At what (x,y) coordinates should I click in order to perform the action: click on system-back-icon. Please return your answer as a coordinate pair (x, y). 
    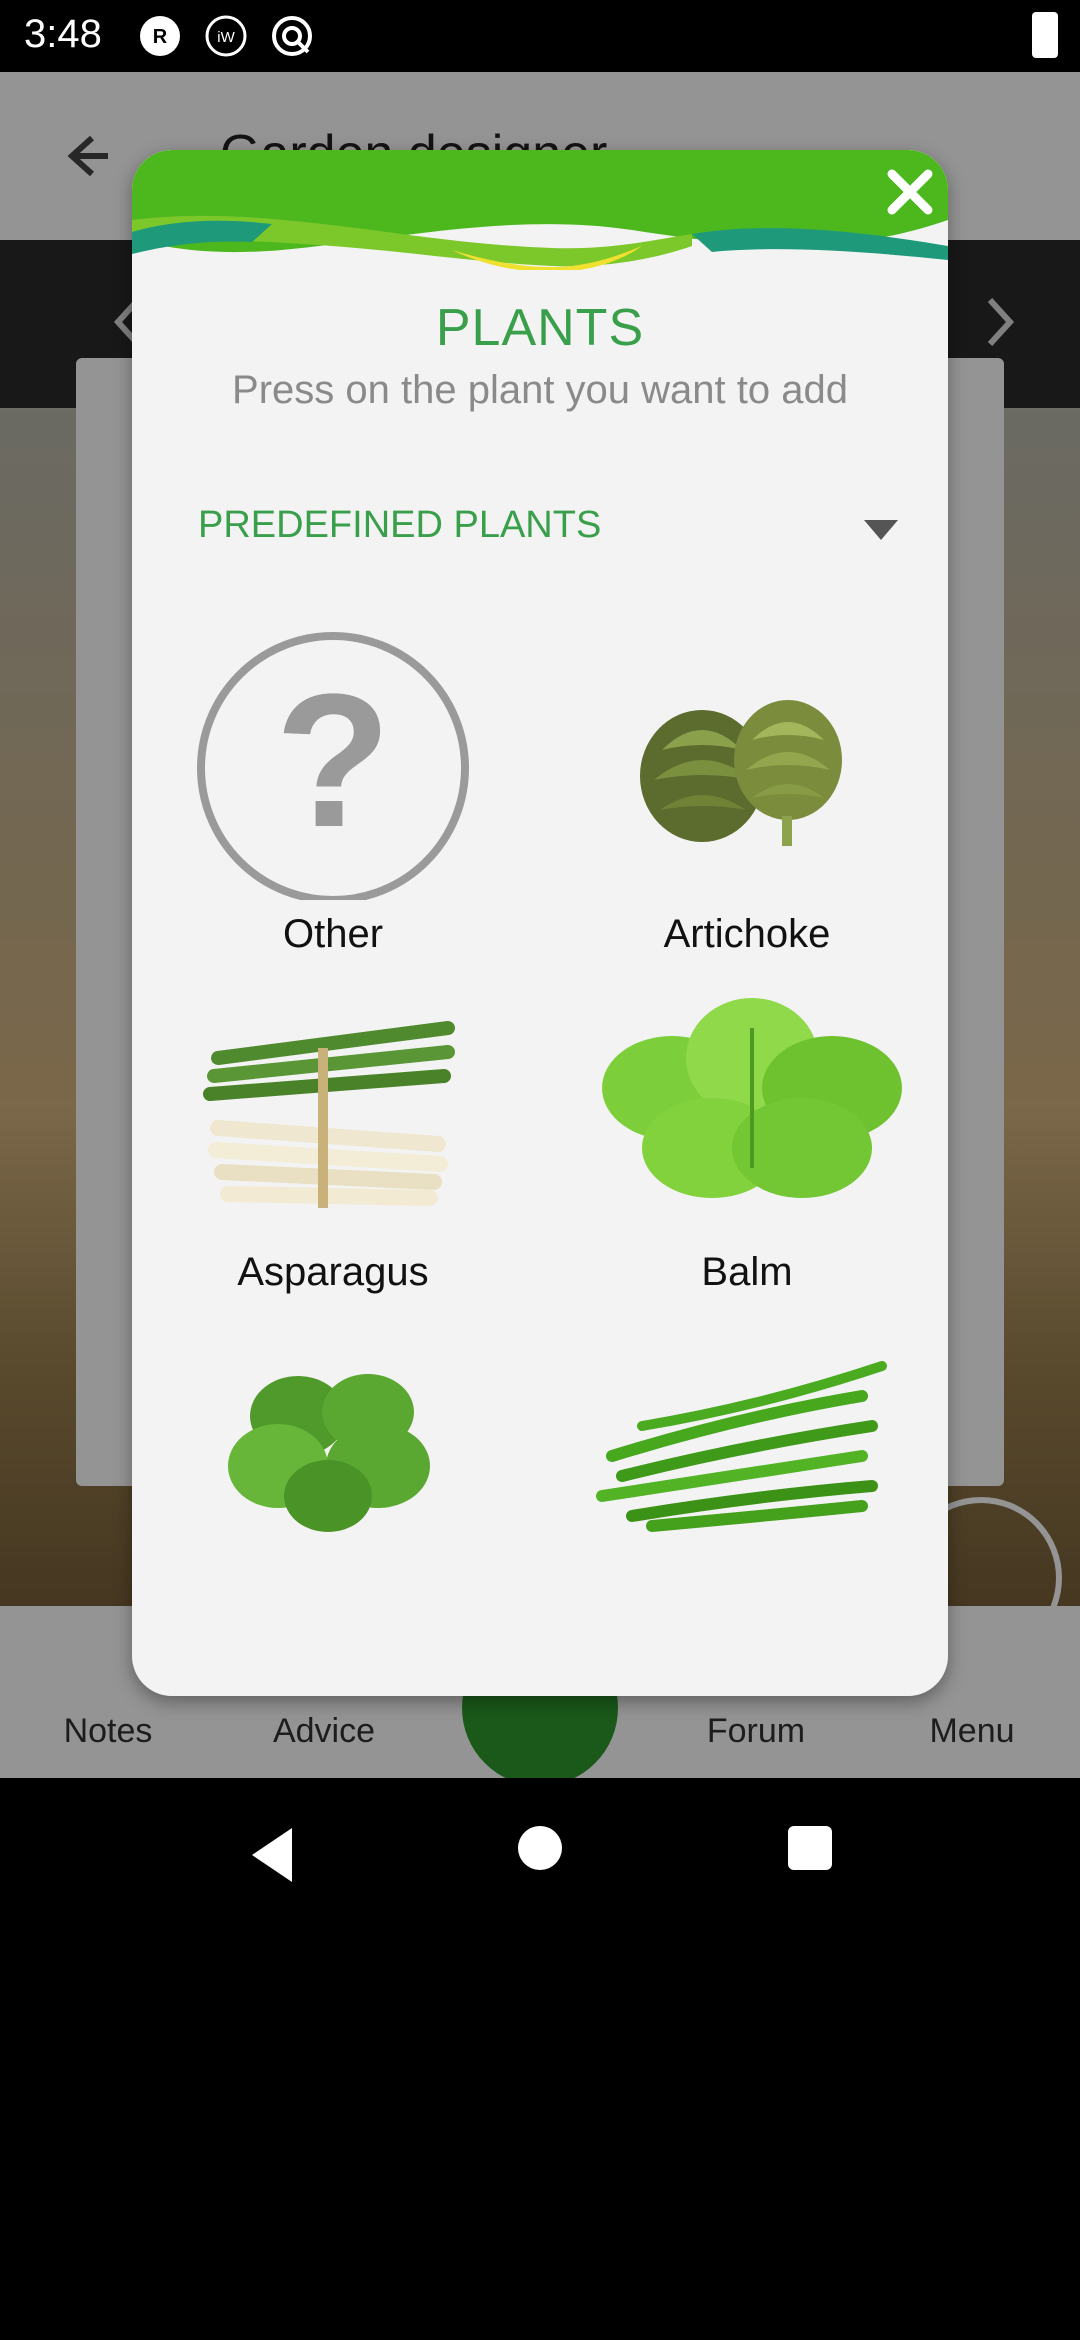
    Looking at the image, I should click on (275, 1855).